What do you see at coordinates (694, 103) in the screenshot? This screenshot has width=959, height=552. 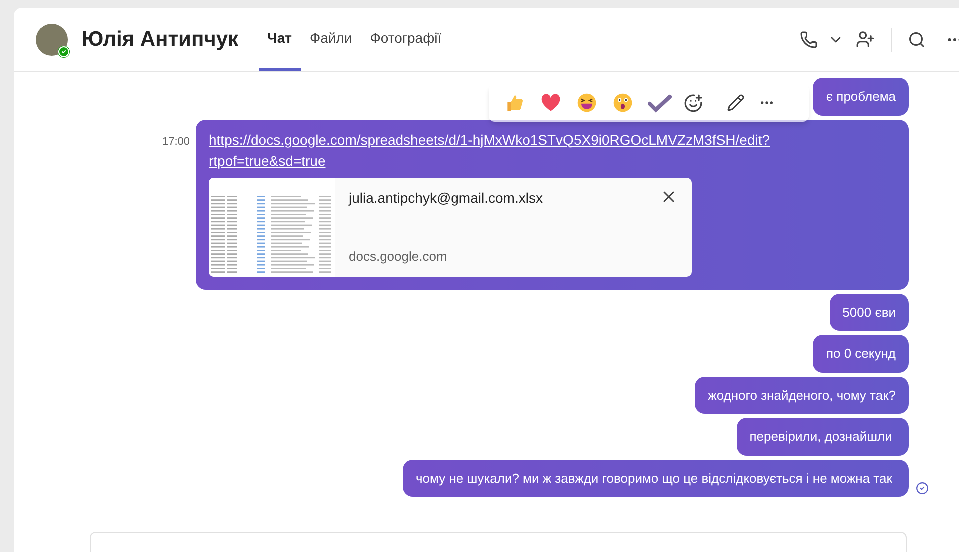 I see `add-reaction-icon` at bounding box center [694, 103].